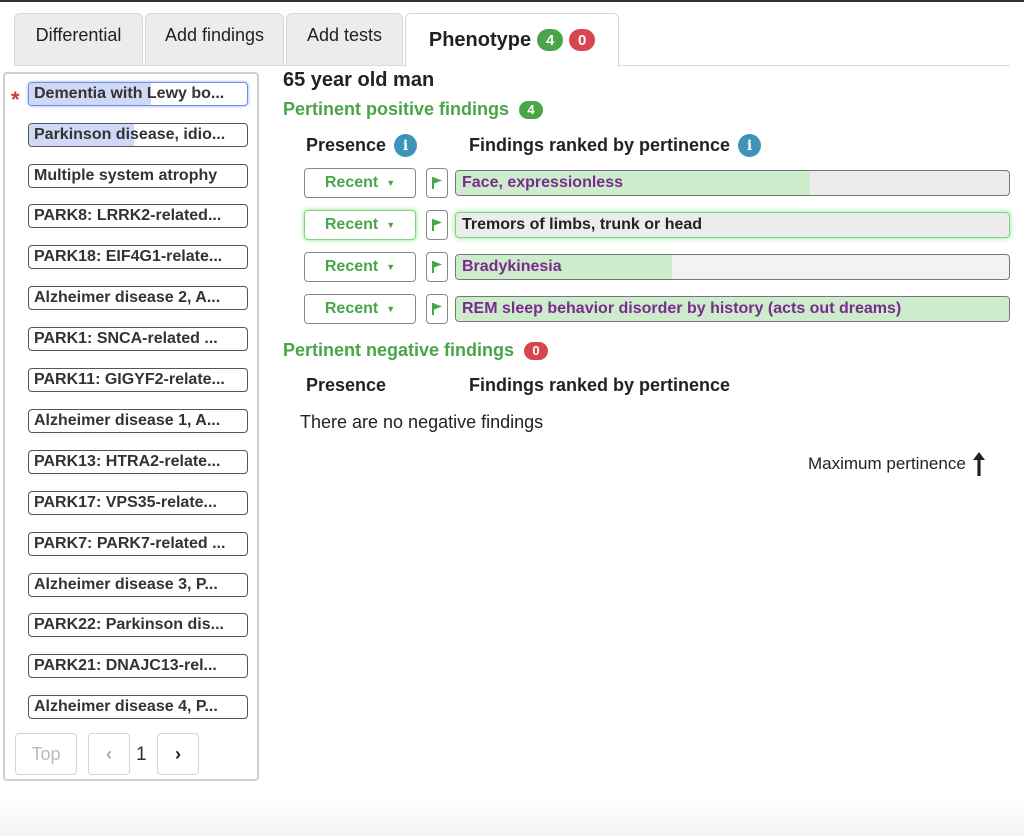 The image size is (1024, 836). What do you see at coordinates (422, 422) in the screenshot?
I see `no-negative-findings-text: There are no negative findings` at bounding box center [422, 422].